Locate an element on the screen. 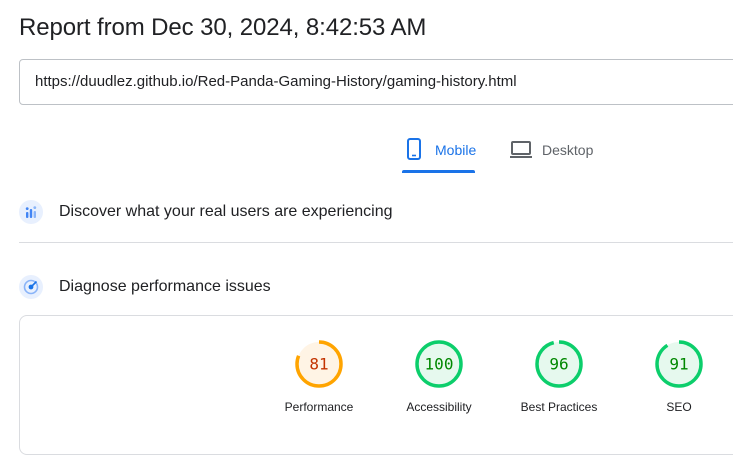 The image size is (733, 455). tab-mobile: Mobile is located at coordinates (439, 155).